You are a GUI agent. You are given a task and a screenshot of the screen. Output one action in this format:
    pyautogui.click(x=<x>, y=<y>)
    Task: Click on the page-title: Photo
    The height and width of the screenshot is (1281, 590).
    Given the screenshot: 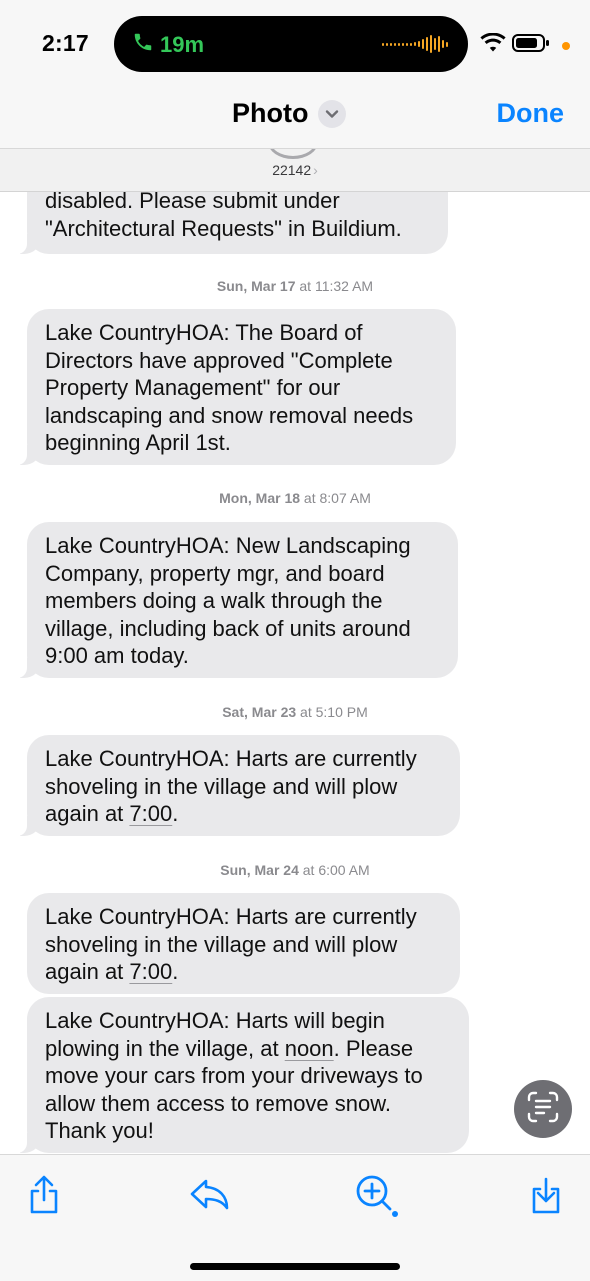 What is the action you would take?
    pyautogui.click(x=270, y=113)
    